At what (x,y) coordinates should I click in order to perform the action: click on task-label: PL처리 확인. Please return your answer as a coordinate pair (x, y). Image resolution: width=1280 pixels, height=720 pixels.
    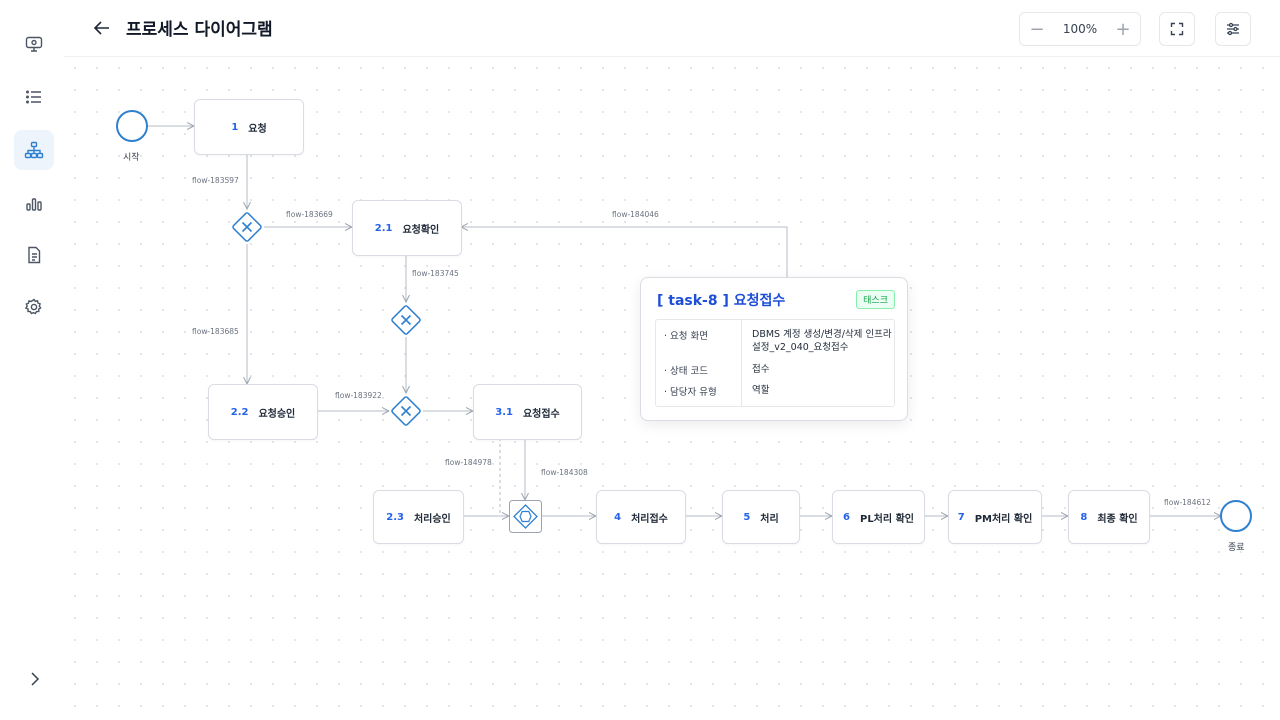
    Looking at the image, I should click on (886, 519).